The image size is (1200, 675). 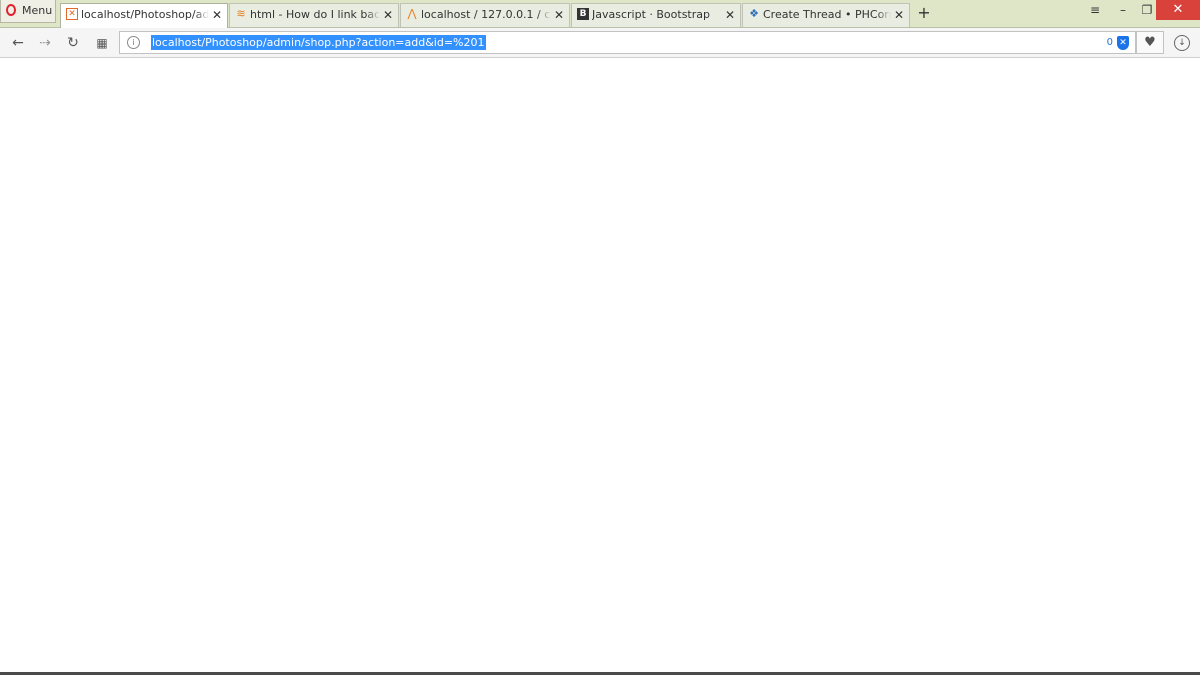 I want to click on opera-logo-icon, so click(x=11, y=10).